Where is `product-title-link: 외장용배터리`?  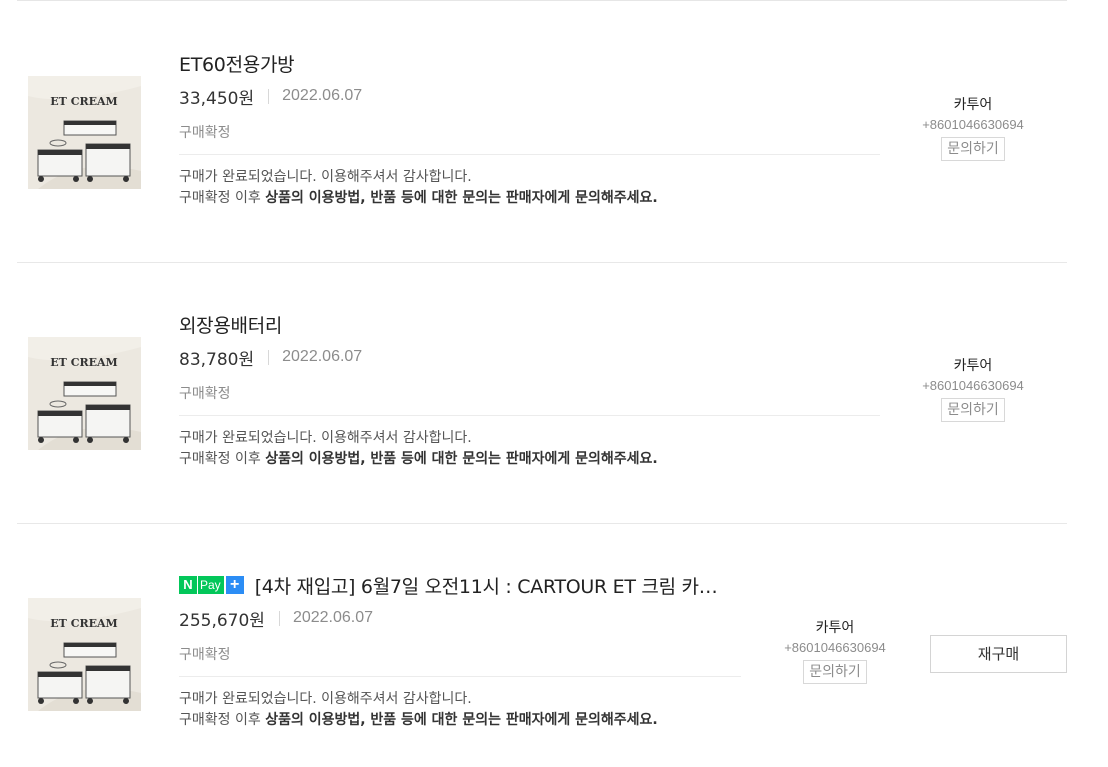
product-title-link: 외장용배터리 is located at coordinates (230, 324).